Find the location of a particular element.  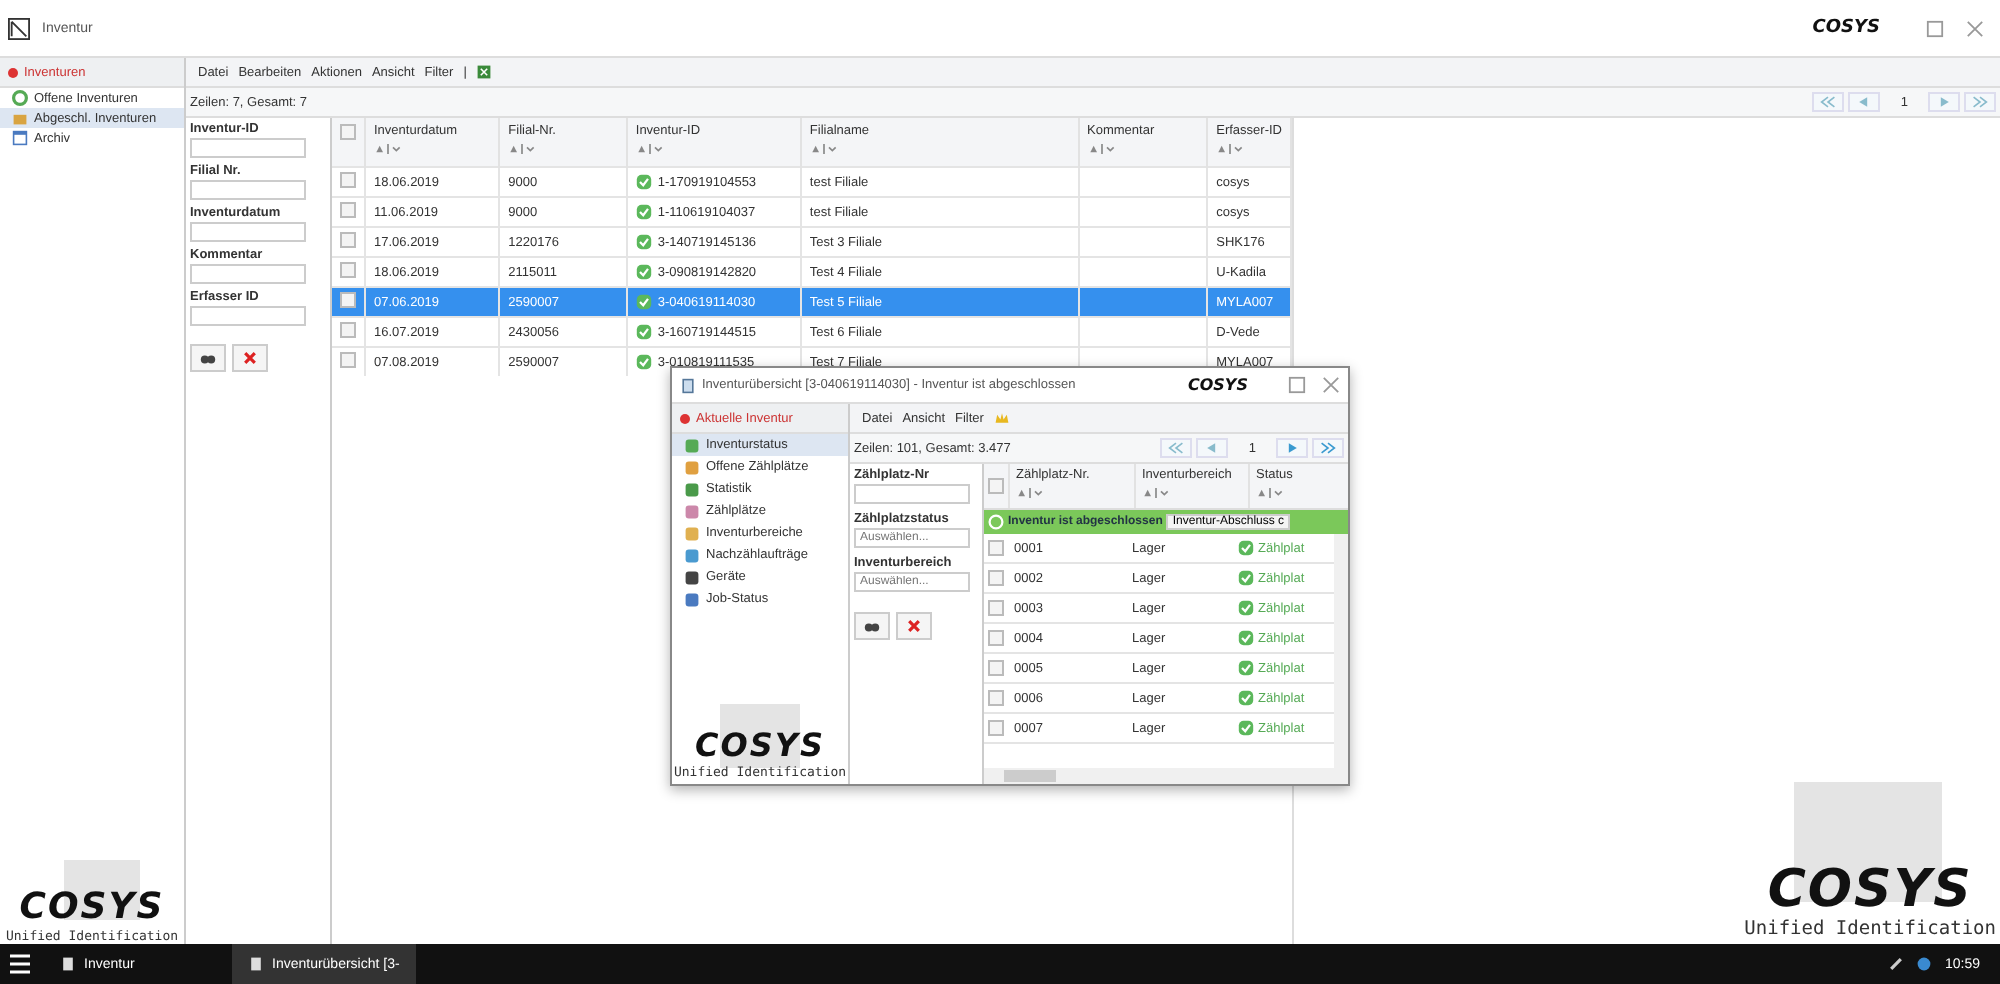

box-icon is located at coordinates (20, 118).